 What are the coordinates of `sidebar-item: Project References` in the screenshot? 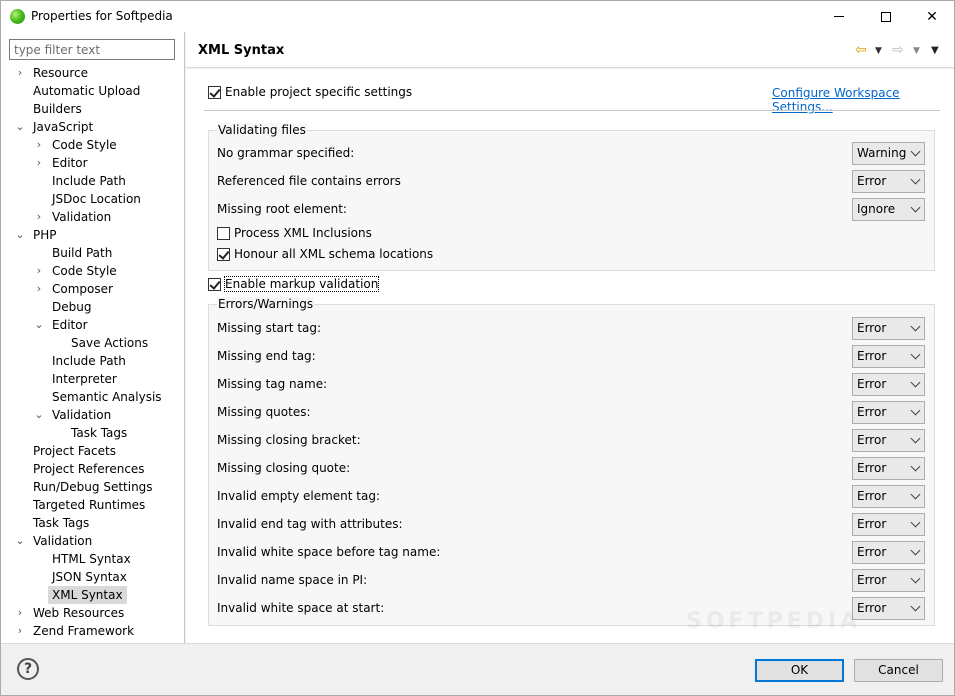 It's located at (93, 469).